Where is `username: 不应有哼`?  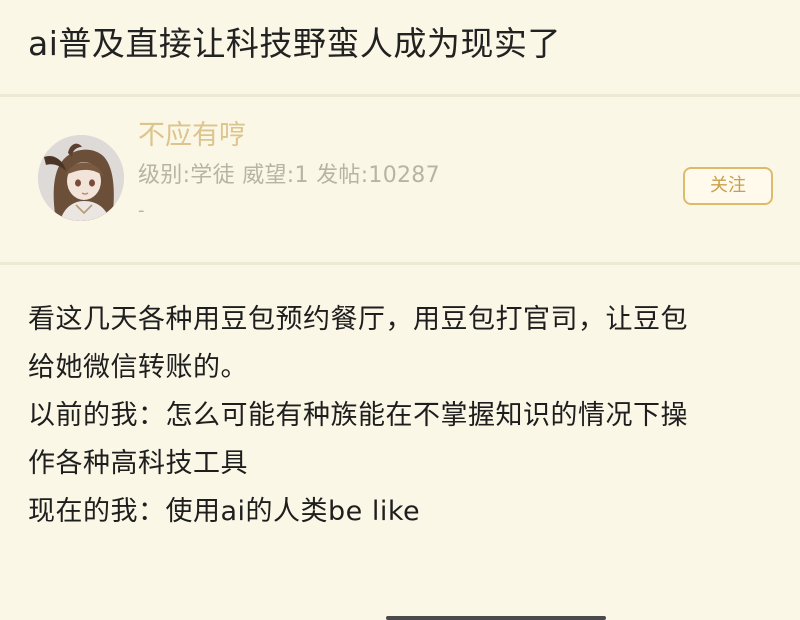 username: 不应有哼 is located at coordinates (192, 136).